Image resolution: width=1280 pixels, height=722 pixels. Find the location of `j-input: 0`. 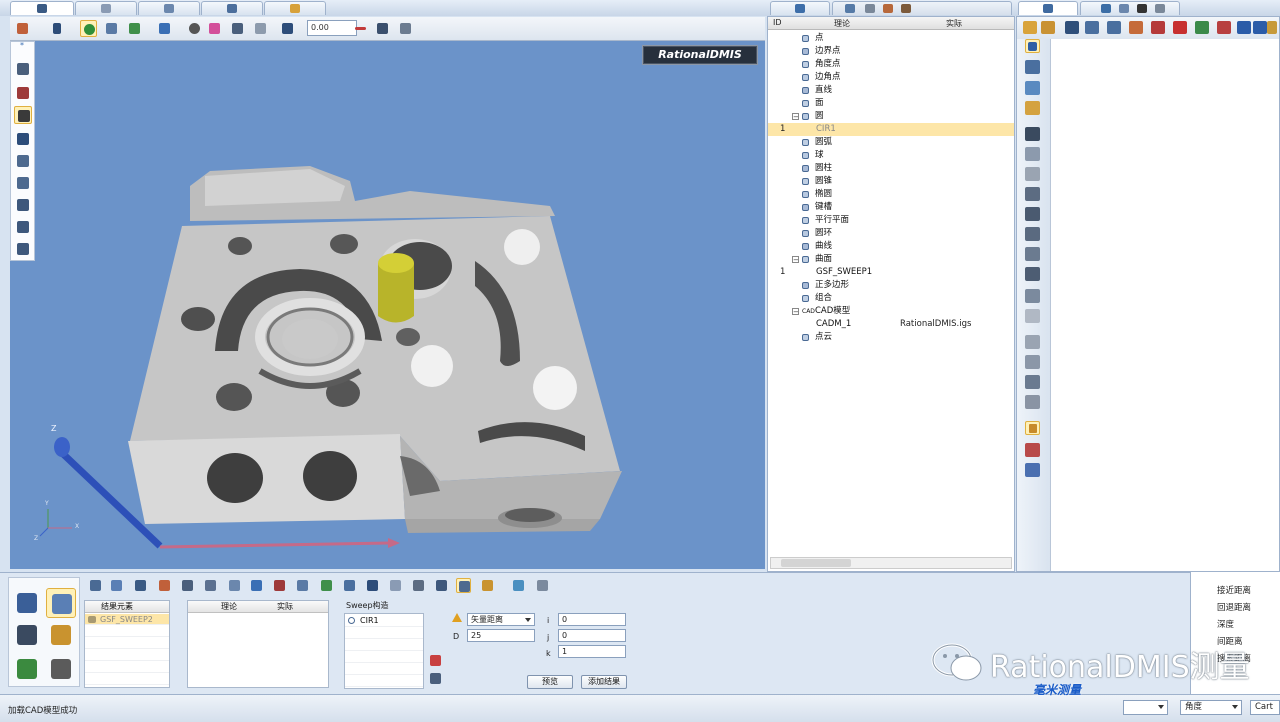

j-input: 0 is located at coordinates (592, 635).